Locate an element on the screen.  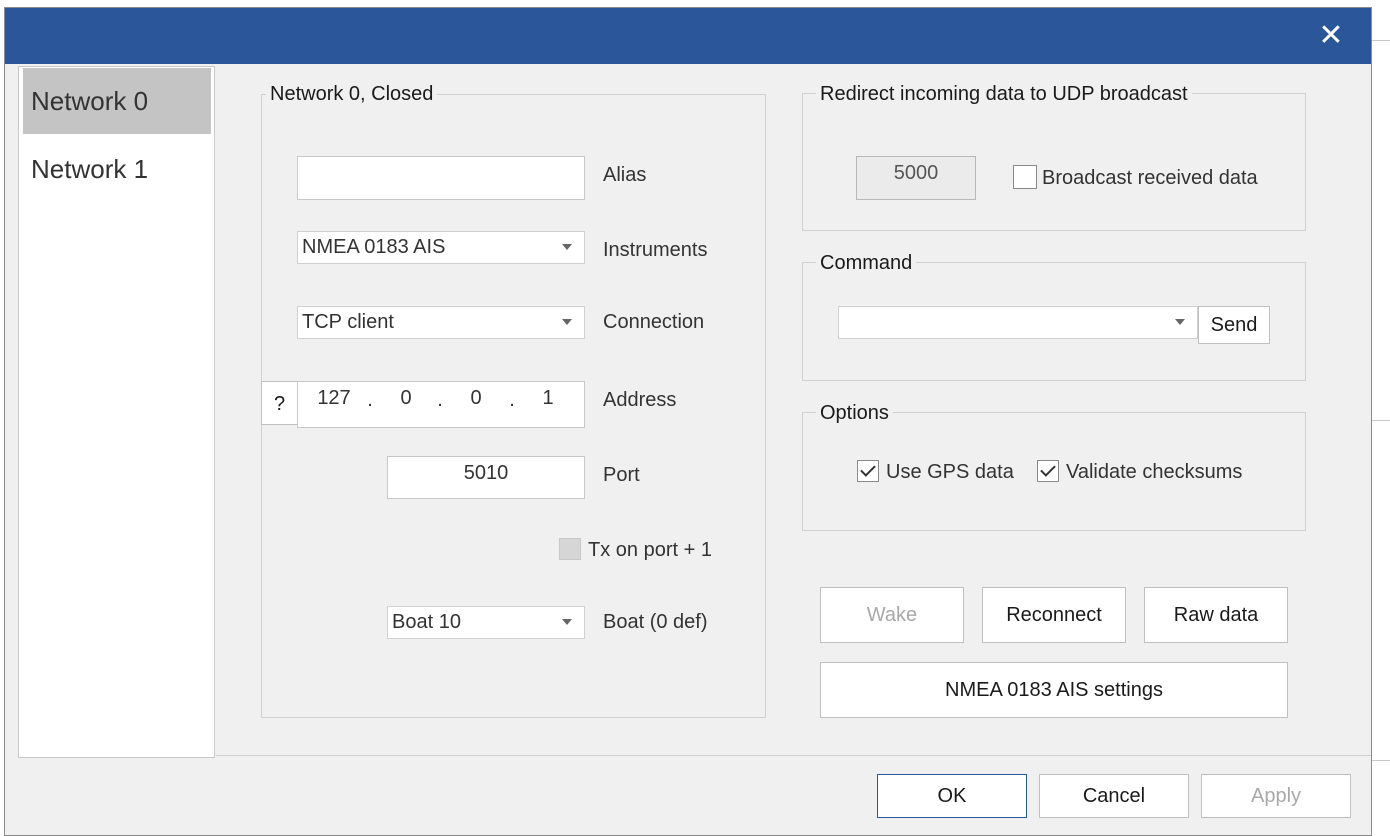
boat-label: Boat (0 def) is located at coordinates (655, 622).